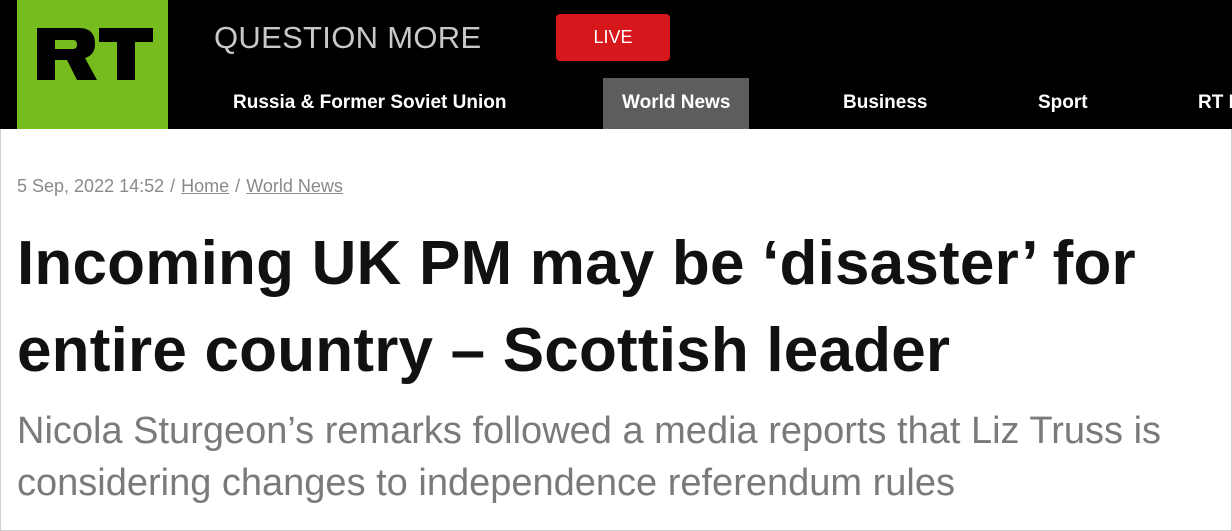  I want to click on nav-item-business: Business, so click(885, 103).